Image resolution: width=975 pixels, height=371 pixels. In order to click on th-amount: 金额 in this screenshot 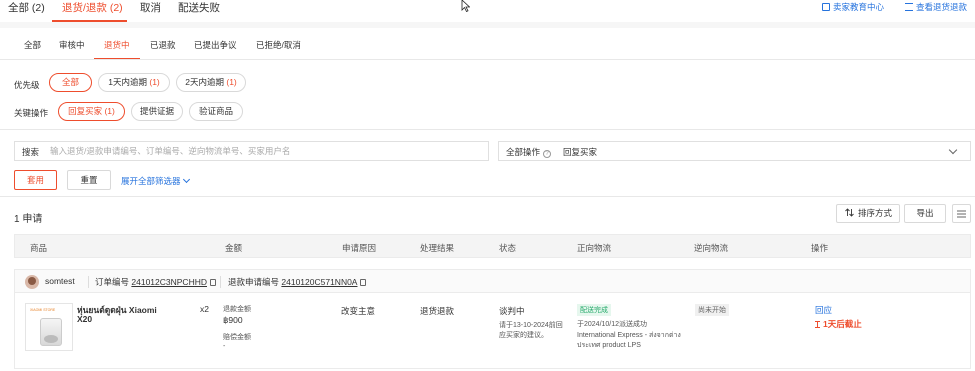, I will do `click(234, 248)`.